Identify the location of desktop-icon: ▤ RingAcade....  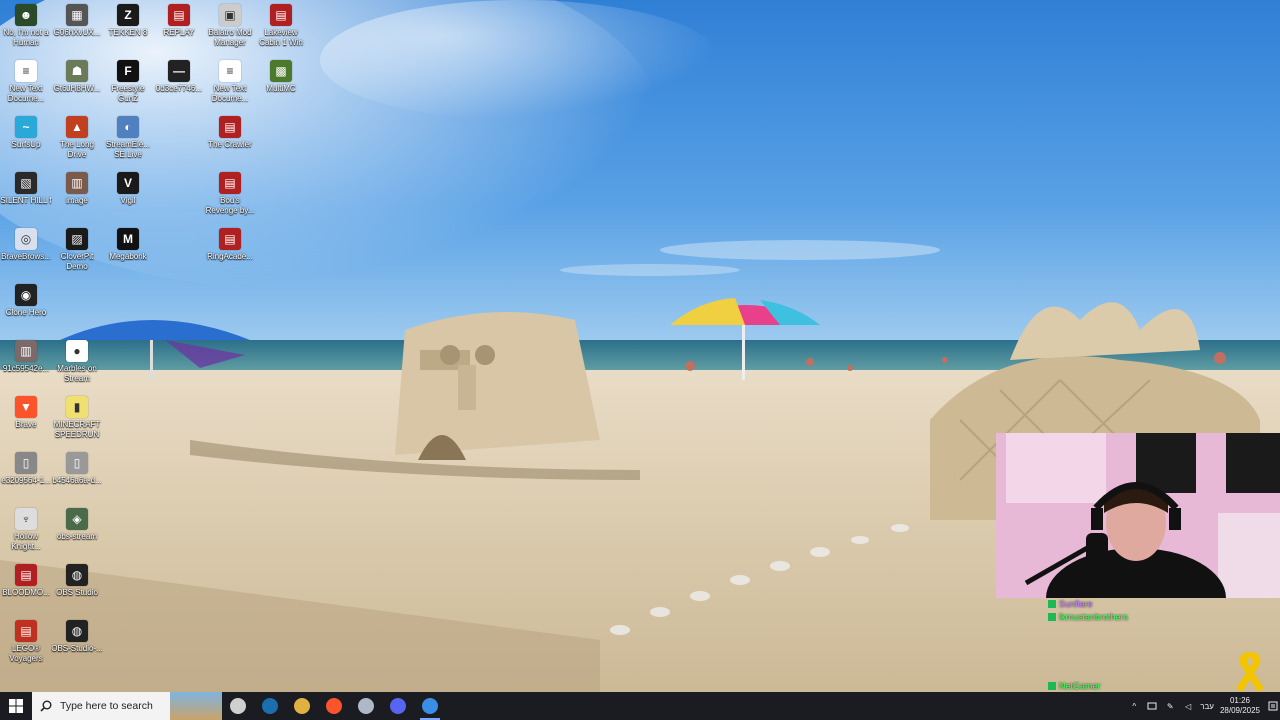
(230, 245).